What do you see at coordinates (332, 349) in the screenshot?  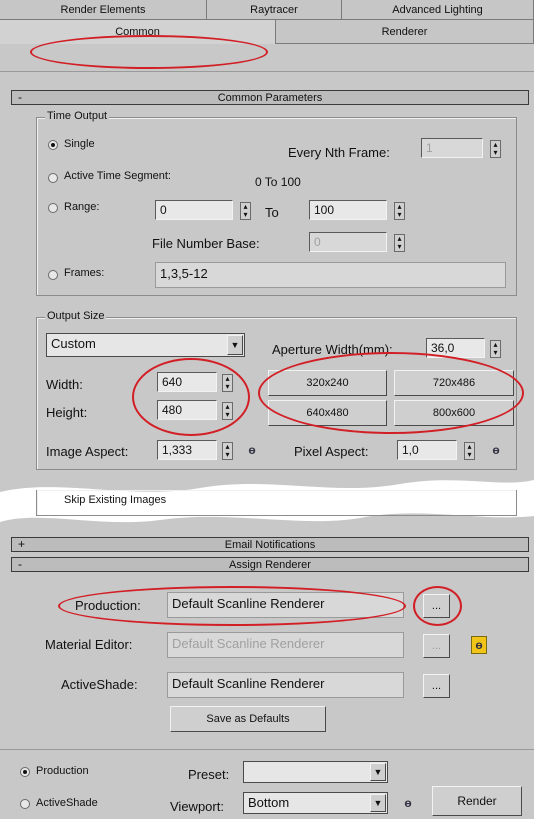 I see `aperture-width-label: Aperture Width(mm):` at bounding box center [332, 349].